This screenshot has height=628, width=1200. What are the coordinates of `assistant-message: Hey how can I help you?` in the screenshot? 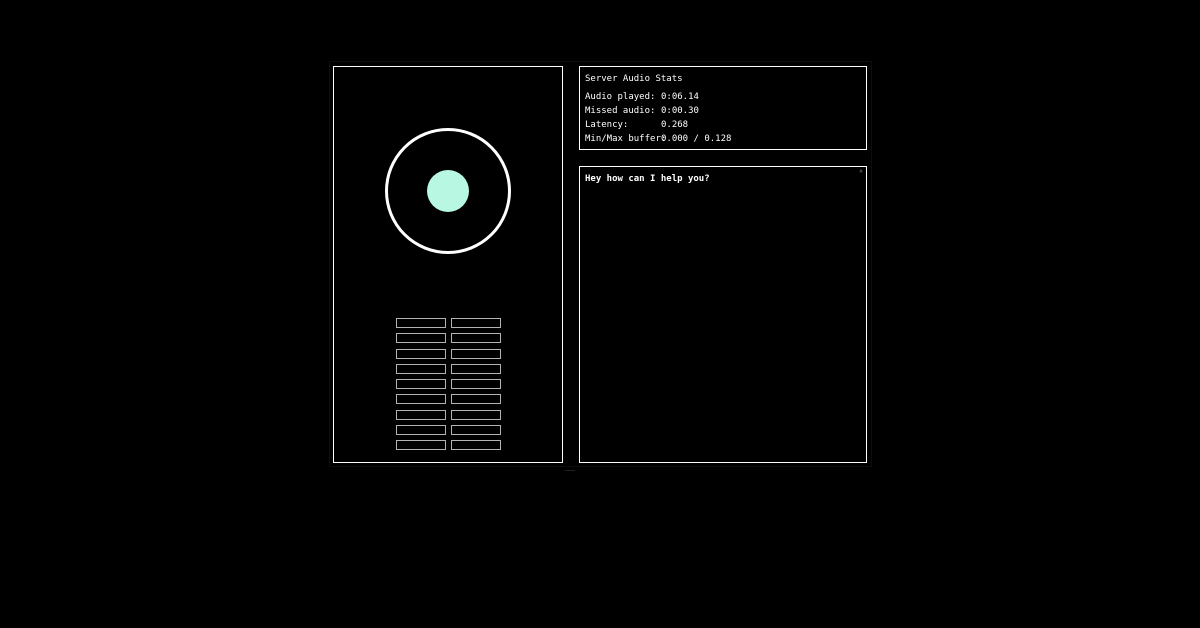 It's located at (647, 179).